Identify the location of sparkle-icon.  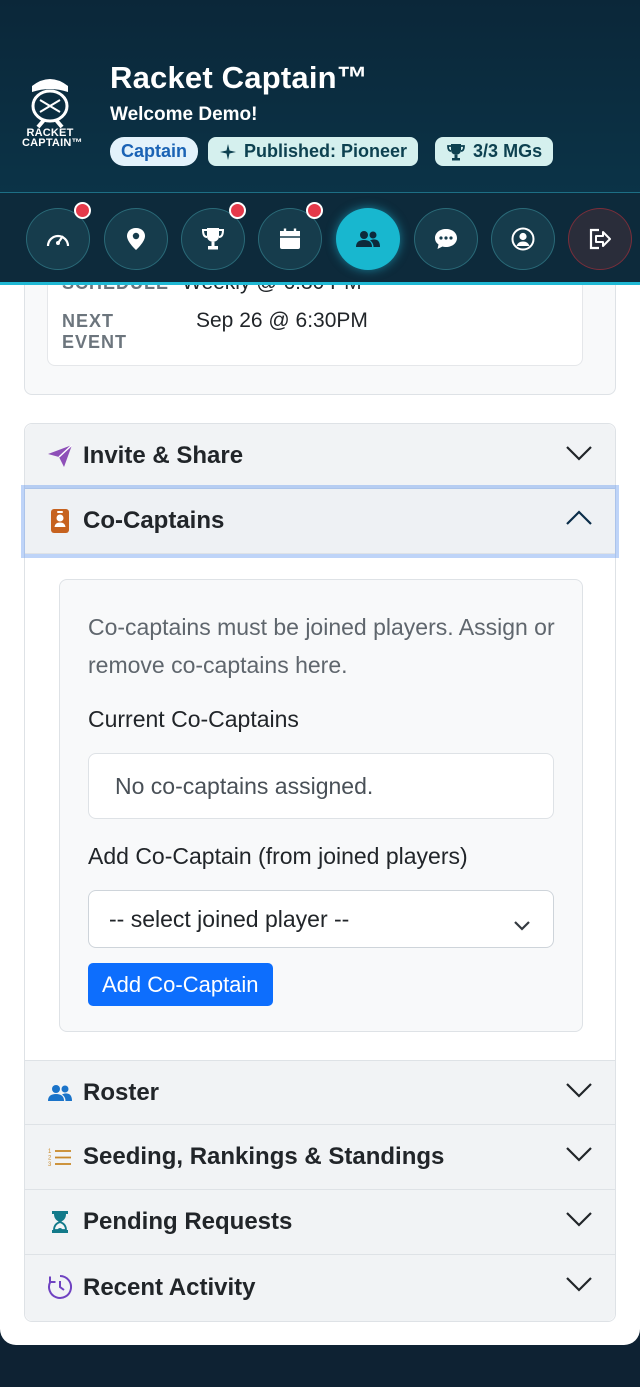
(228, 151).